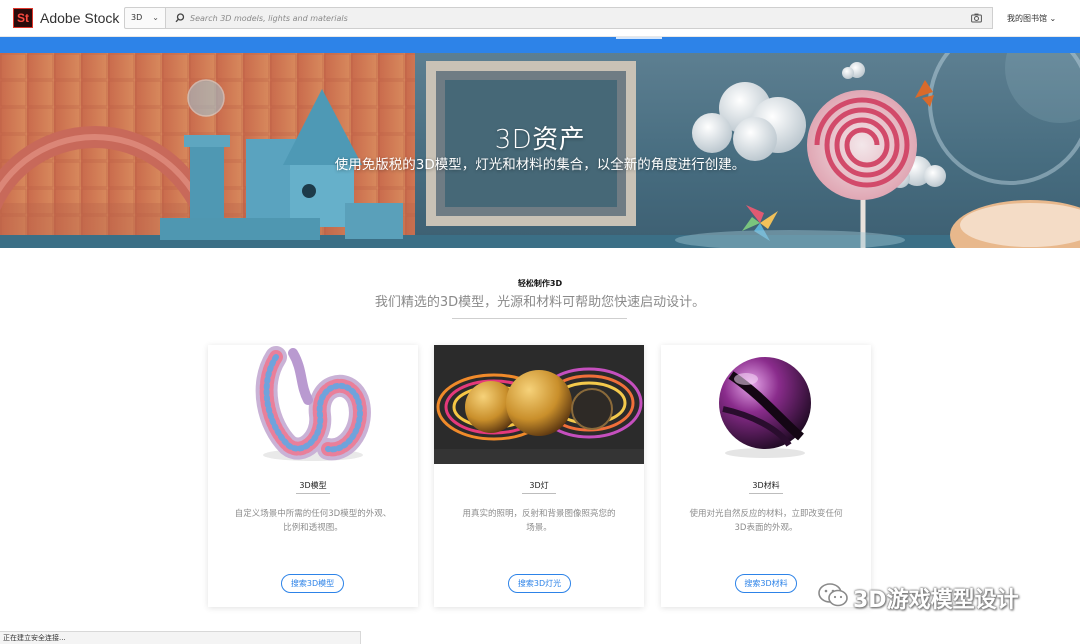 Image resolution: width=1080 pixels, height=644 pixels. Describe the element at coordinates (766, 514) in the screenshot. I see `card-description-line: 使用对光自然反应的材料，立即改变任何` at that location.